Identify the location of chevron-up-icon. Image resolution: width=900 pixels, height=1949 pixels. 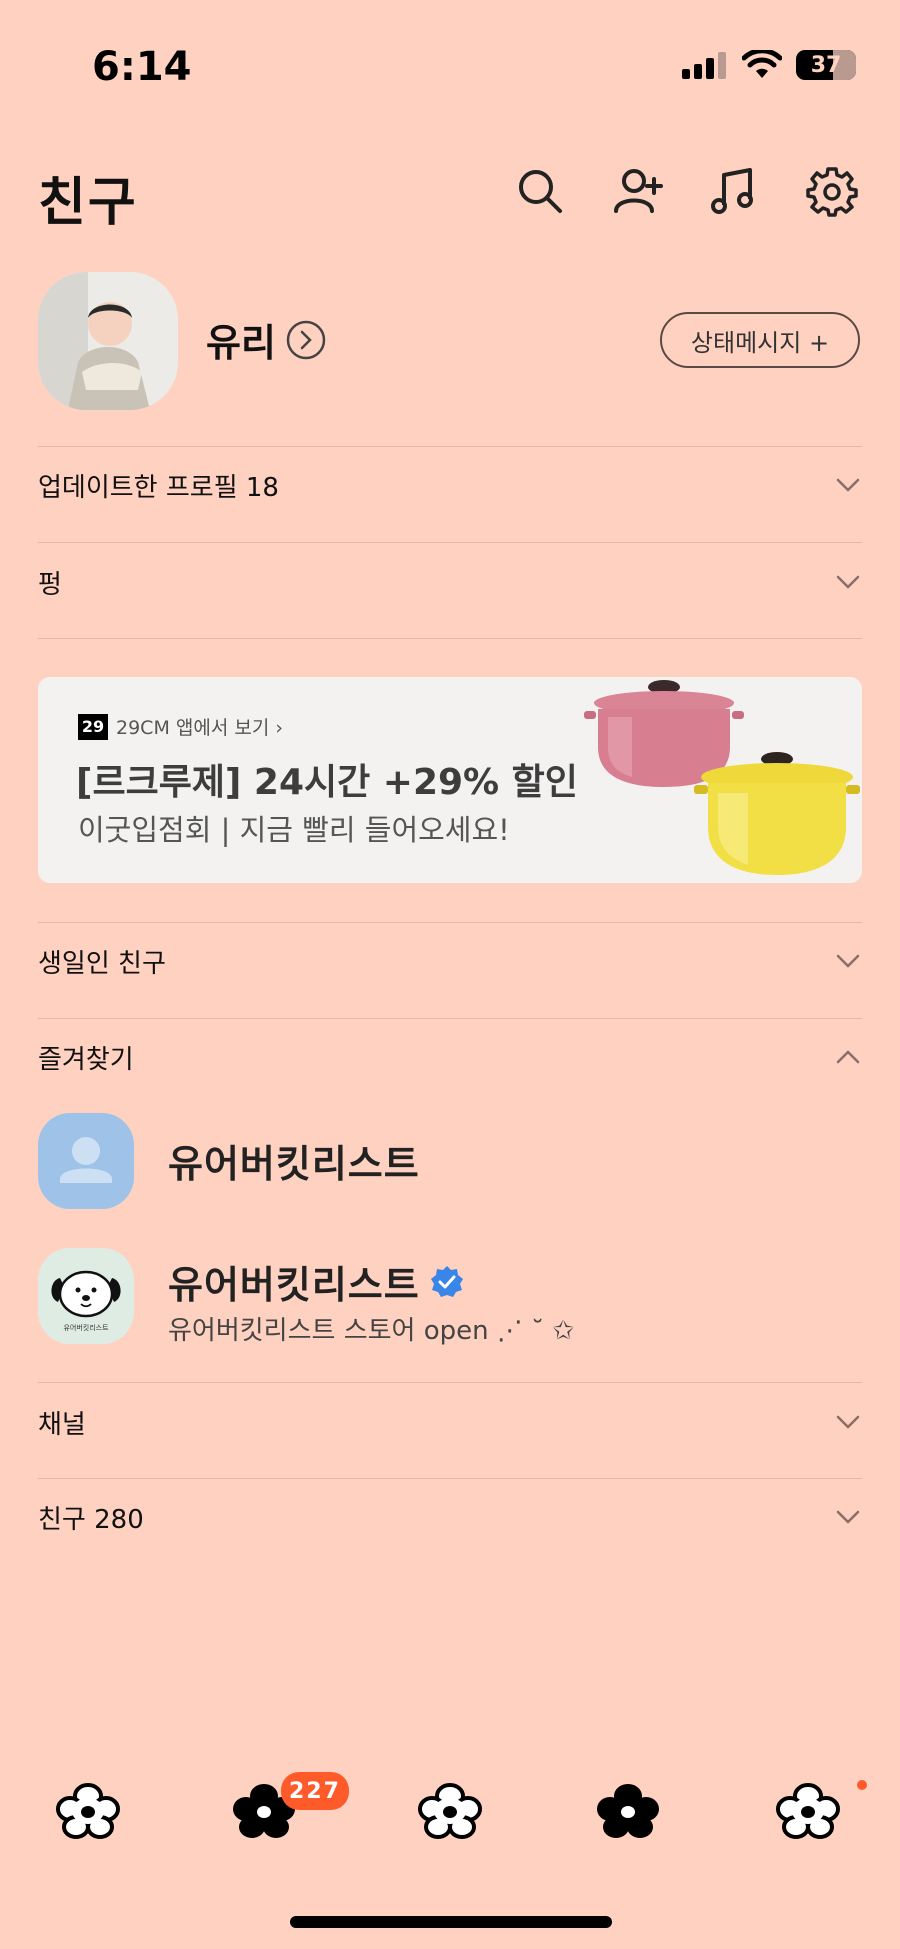
(848, 1057).